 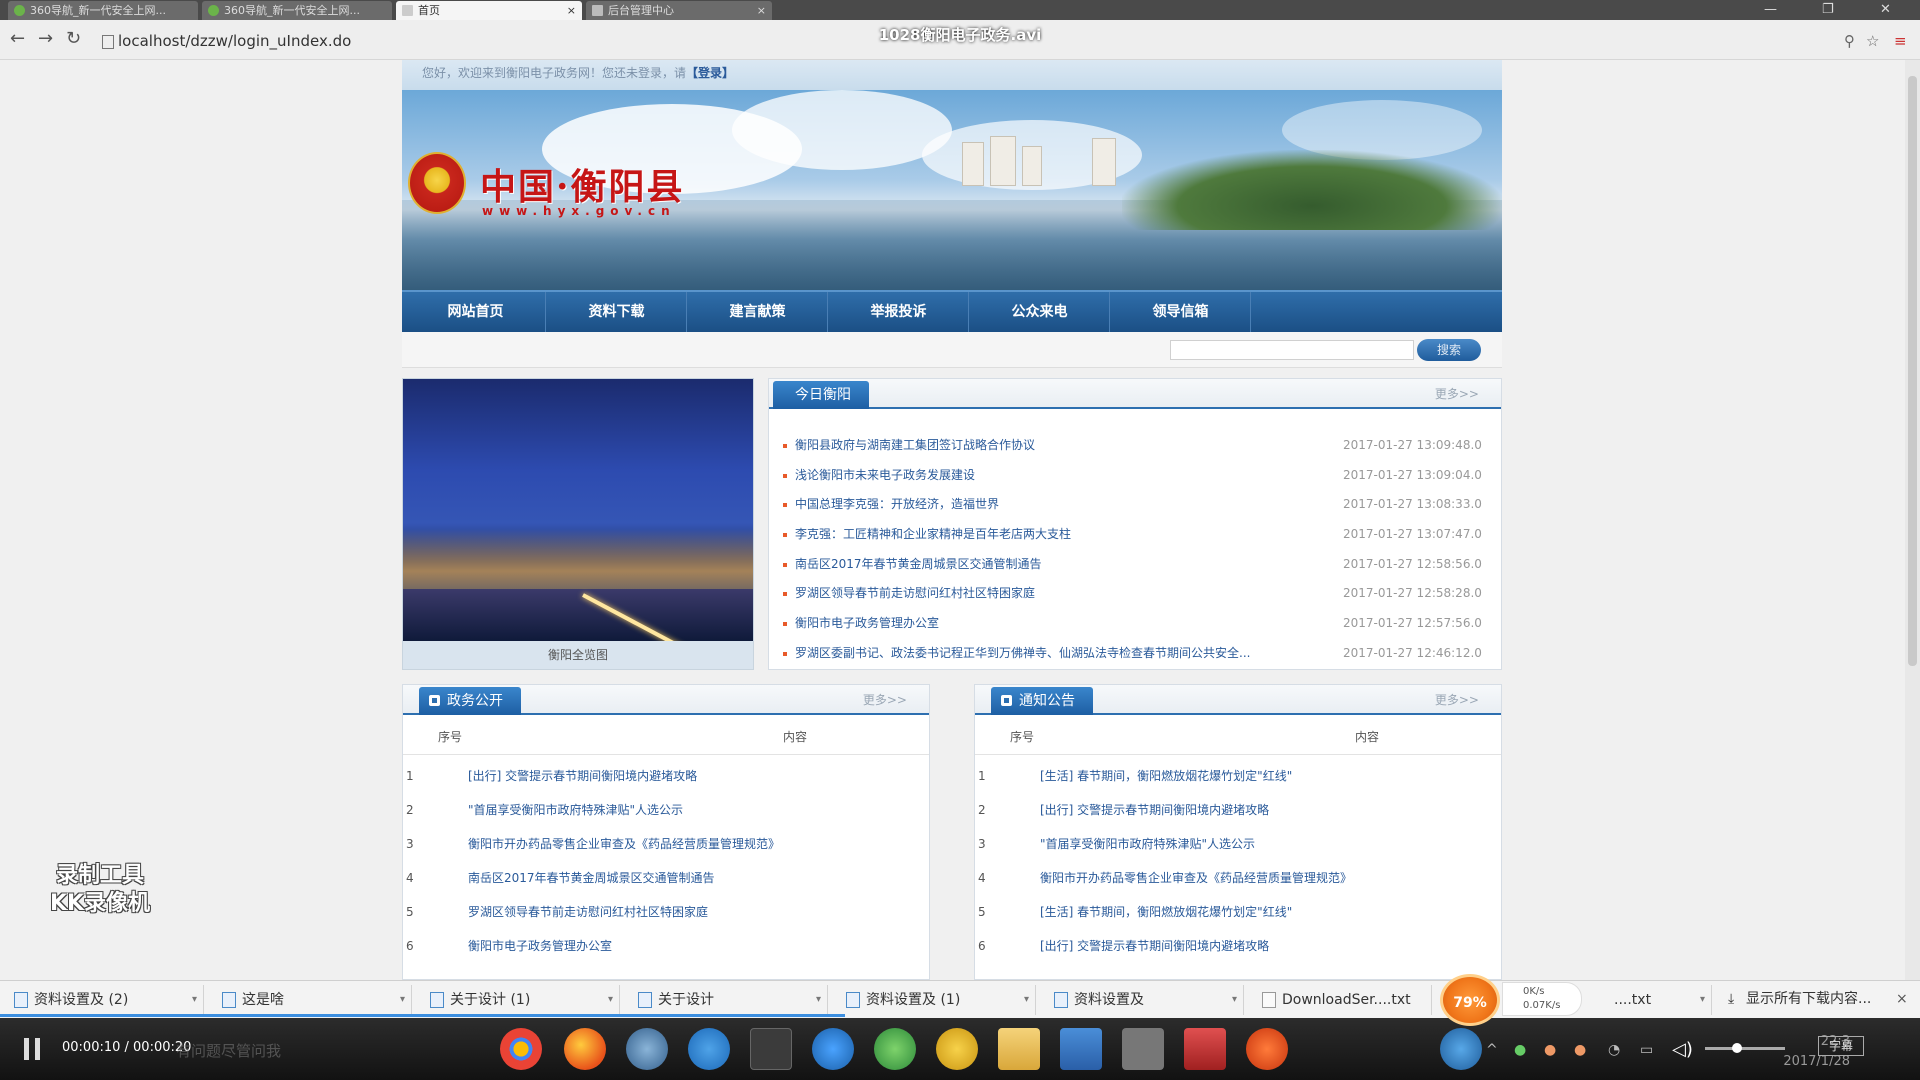 I want to click on table-row: 3 "首届享受衡阳市政府特殊津贴"人选公示, so click(x=1238, y=844).